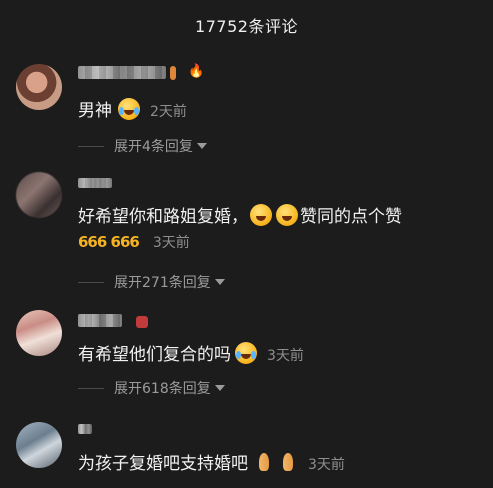 This screenshot has width=493, height=488. I want to click on comment-text: 有希望他们复合的吗 3天前, so click(191, 352).